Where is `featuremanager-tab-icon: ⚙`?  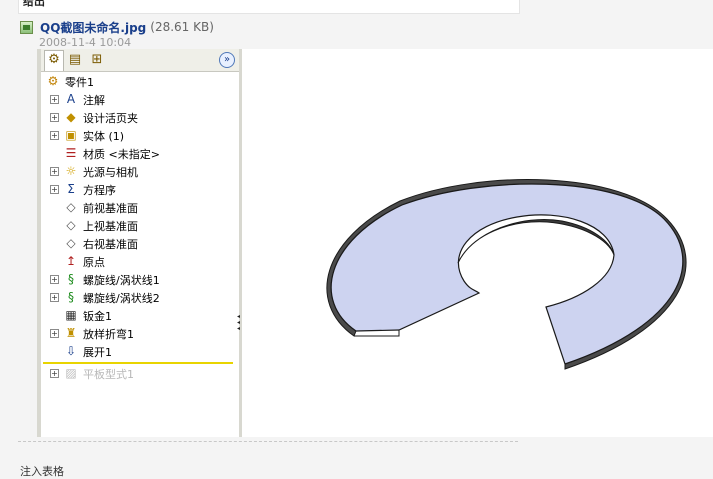
featuremanager-tab-icon: ⚙ is located at coordinates (54, 60).